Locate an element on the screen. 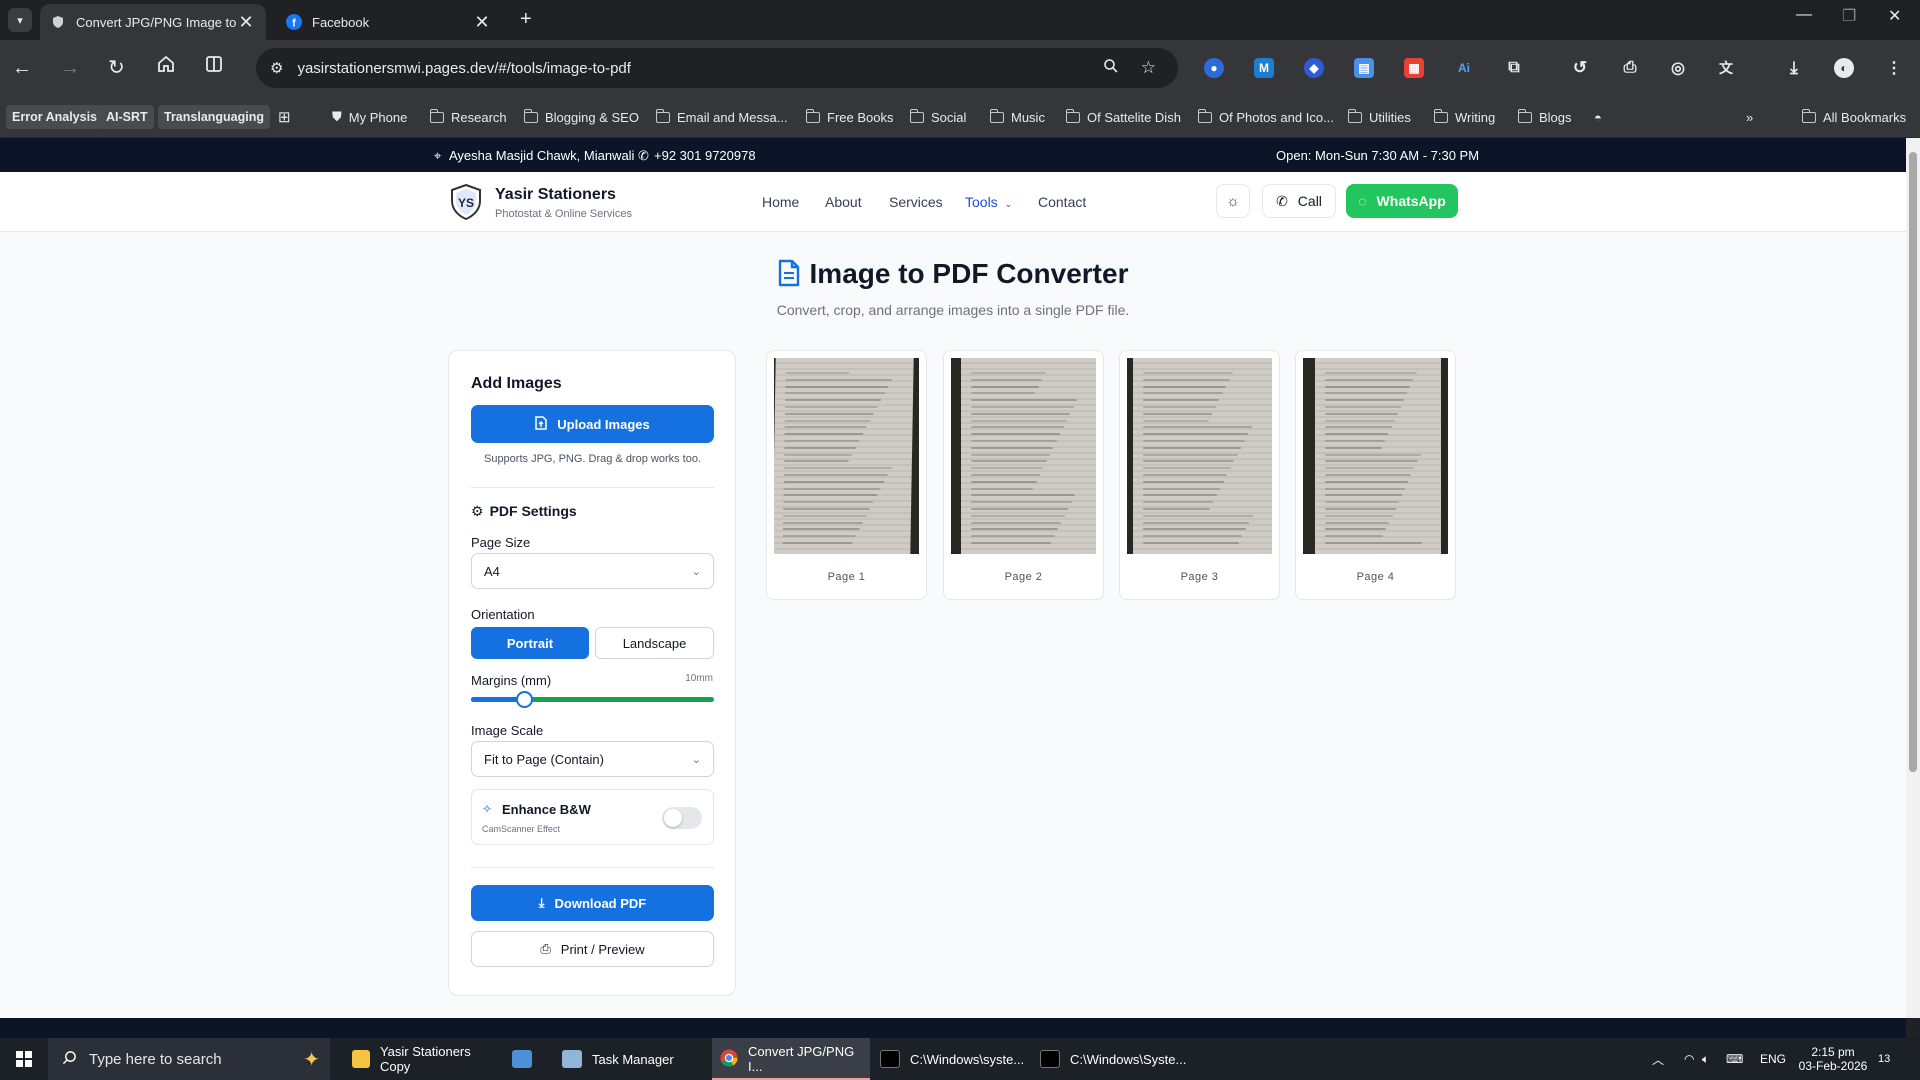  bookmark-folder: Research is located at coordinates (468, 117).